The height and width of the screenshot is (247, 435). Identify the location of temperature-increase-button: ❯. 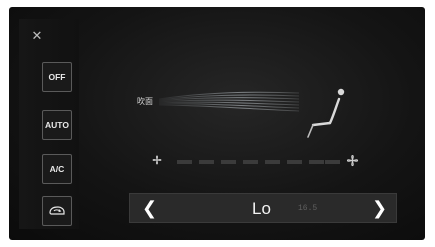
(379, 208).